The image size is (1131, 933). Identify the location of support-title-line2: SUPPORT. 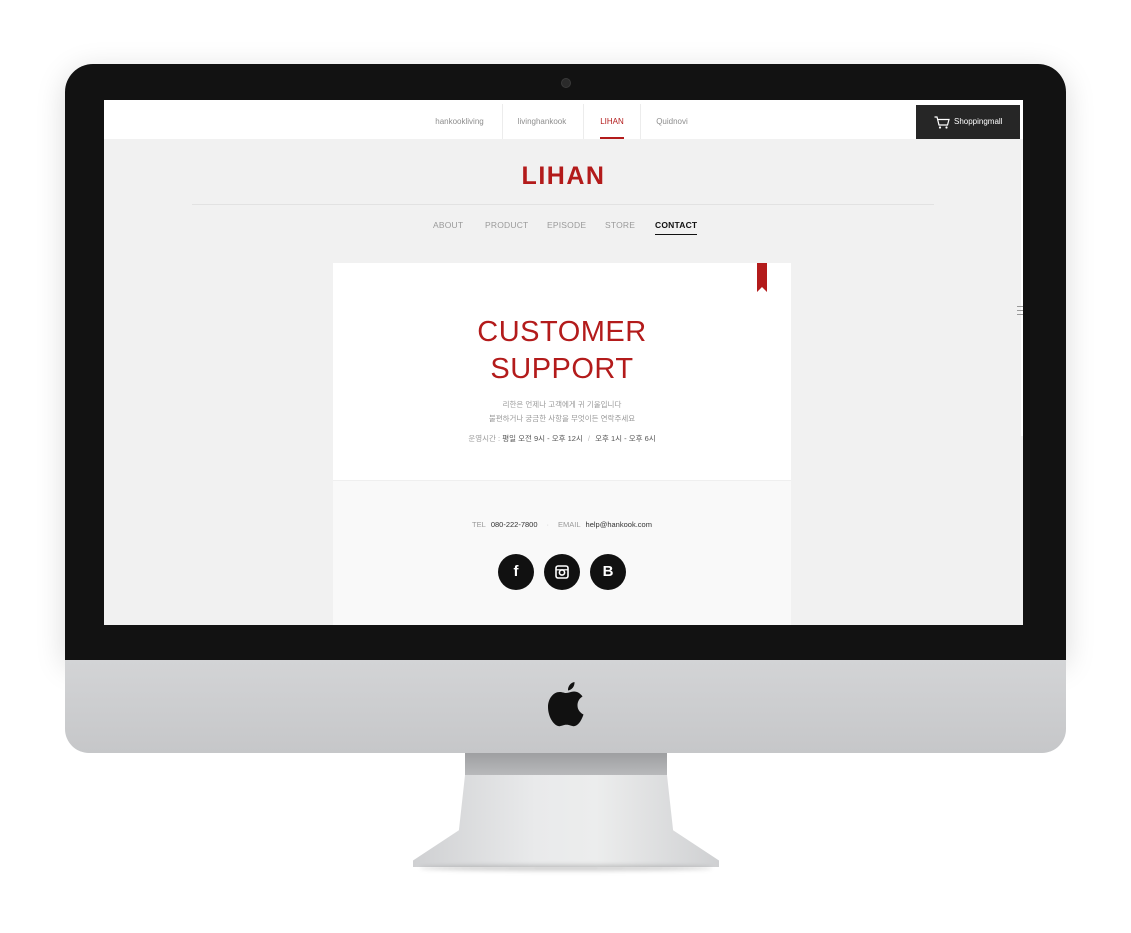
(562, 369).